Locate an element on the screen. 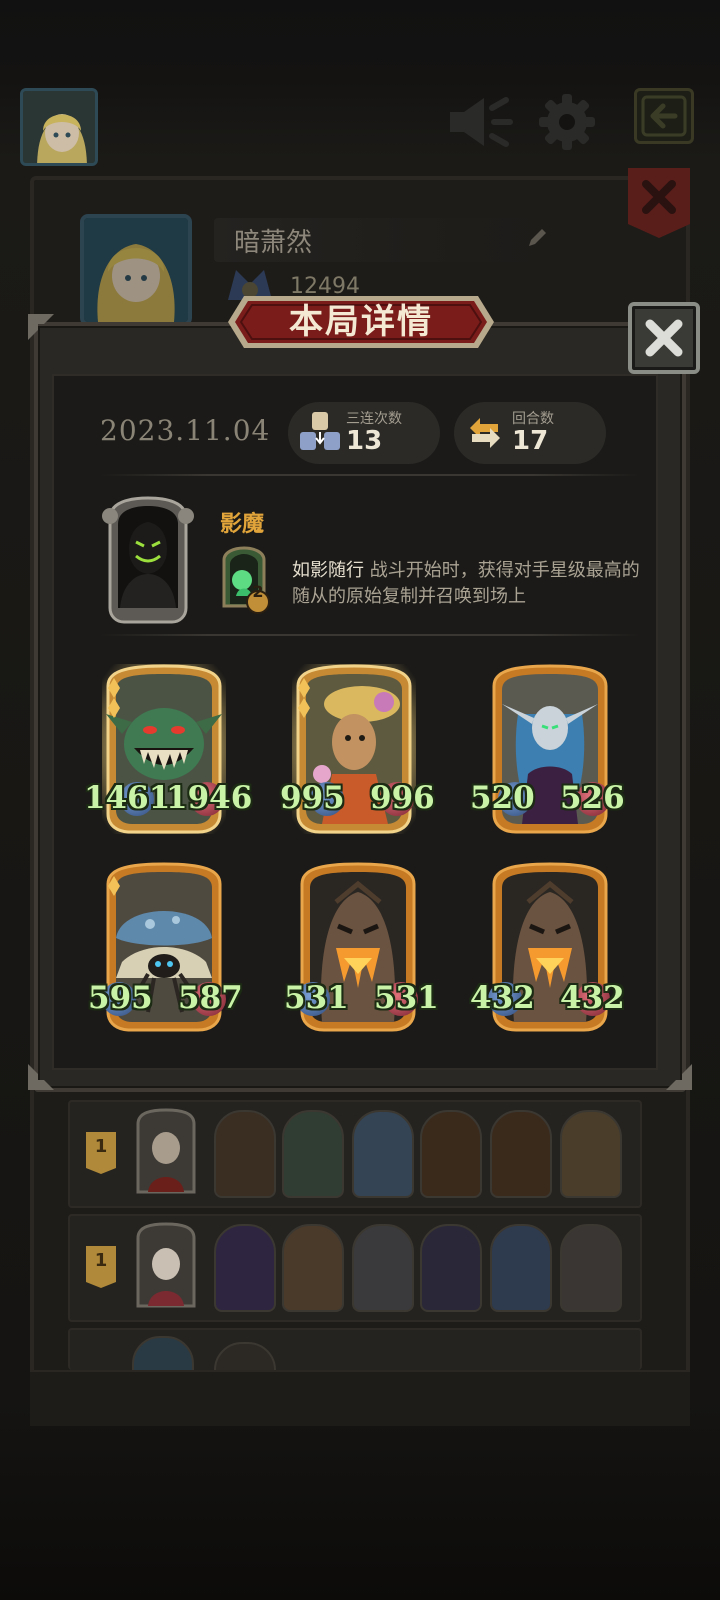 This screenshot has width=720, height=1600. rounds-cycle-icon is located at coordinates (485, 433).